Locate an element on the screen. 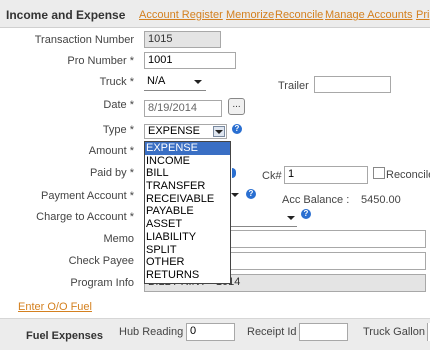 Image resolution: width=430 pixels, height=350 pixels. fuel-expenses-title: Fuel Expenses is located at coordinates (65, 336).